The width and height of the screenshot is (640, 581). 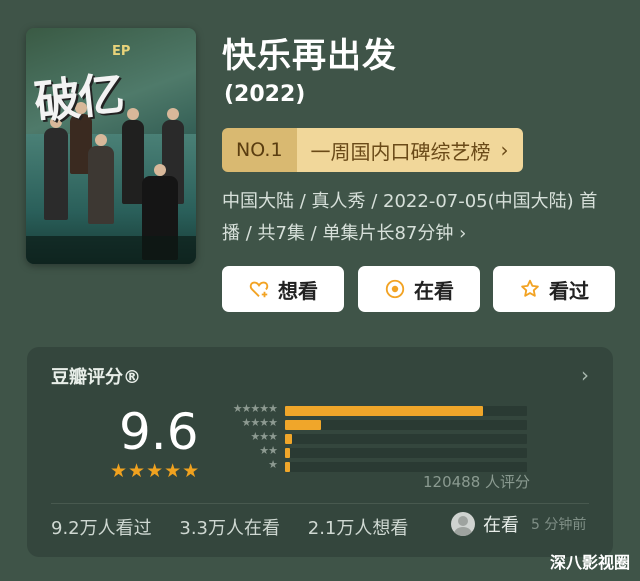 What do you see at coordinates (463, 524) in the screenshot?
I see `avatar` at bounding box center [463, 524].